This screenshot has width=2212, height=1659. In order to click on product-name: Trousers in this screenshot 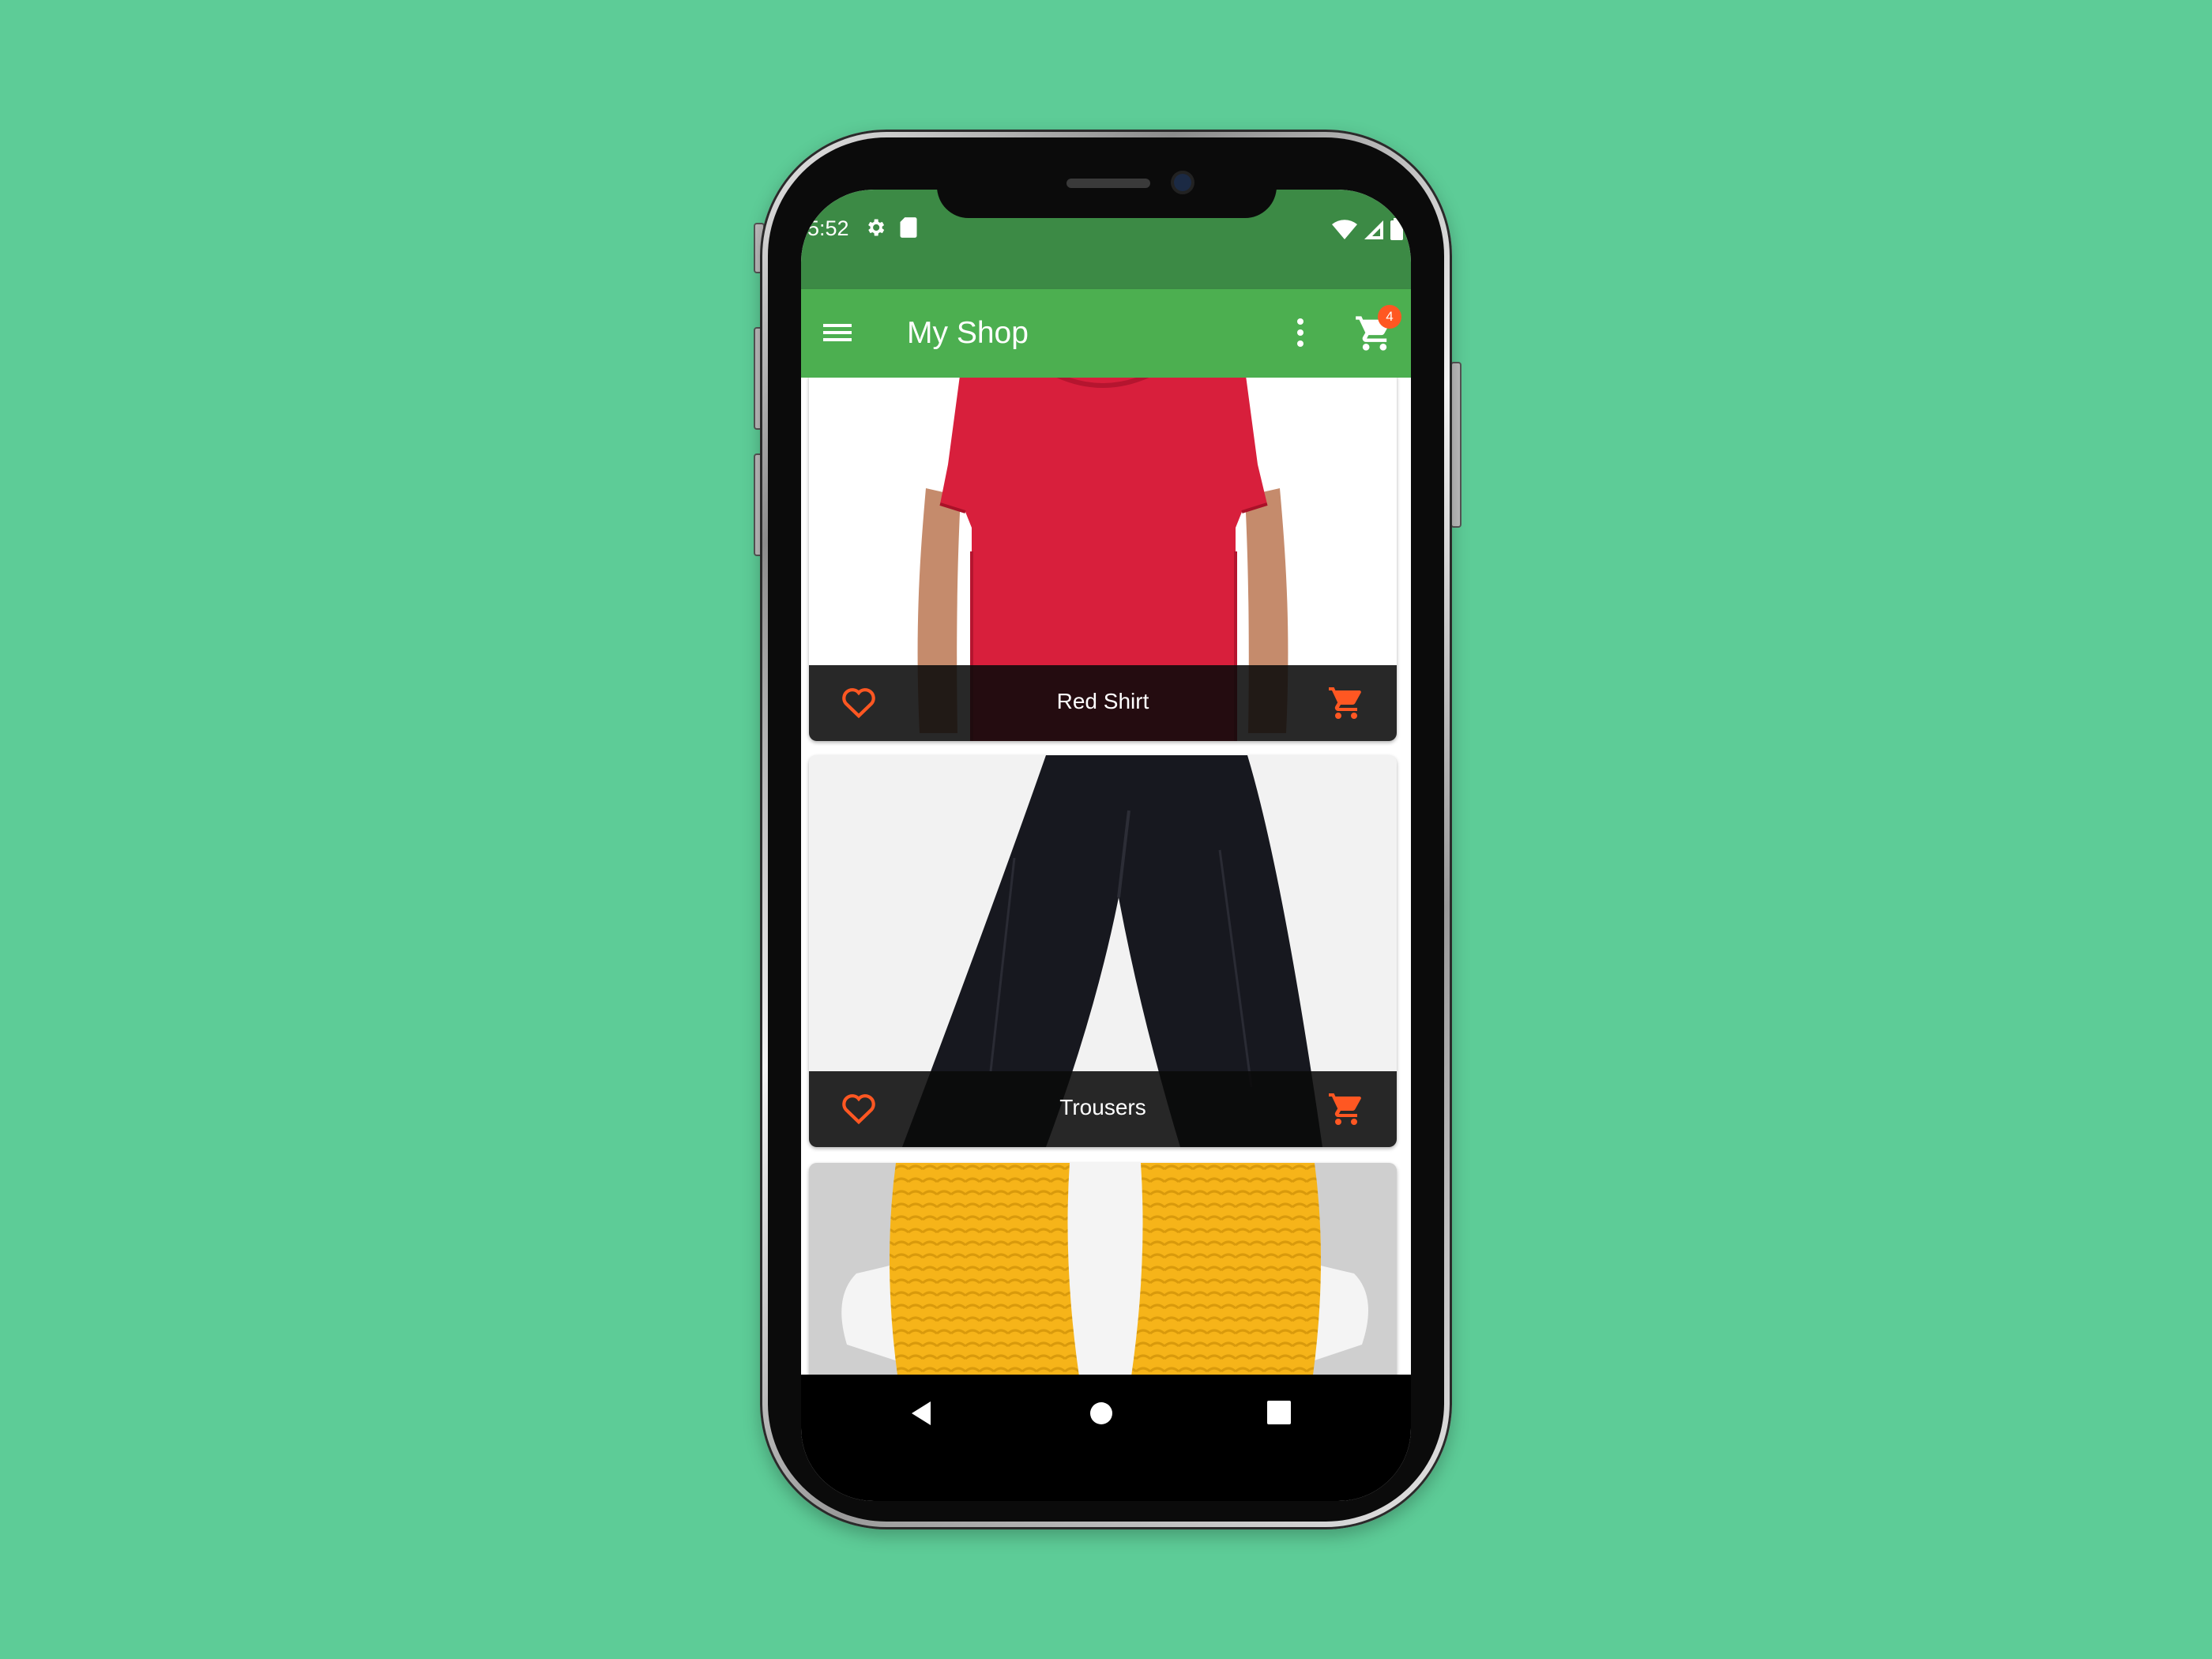, I will do `click(1103, 1107)`.